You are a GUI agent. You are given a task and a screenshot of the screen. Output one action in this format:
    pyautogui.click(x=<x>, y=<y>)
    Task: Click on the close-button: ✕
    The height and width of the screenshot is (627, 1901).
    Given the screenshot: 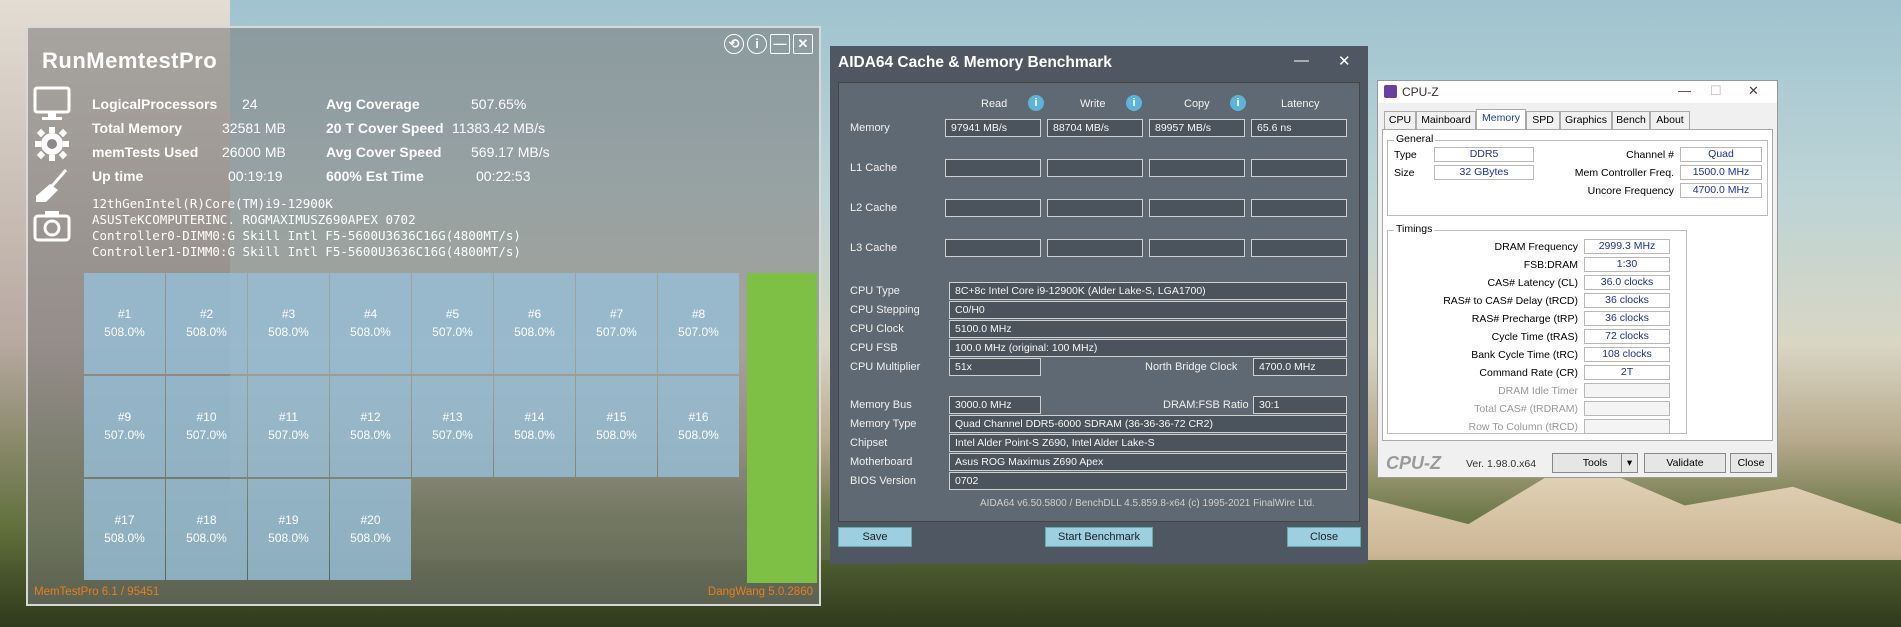 What is the action you would take?
    pyautogui.click(x=803, y=44)
    